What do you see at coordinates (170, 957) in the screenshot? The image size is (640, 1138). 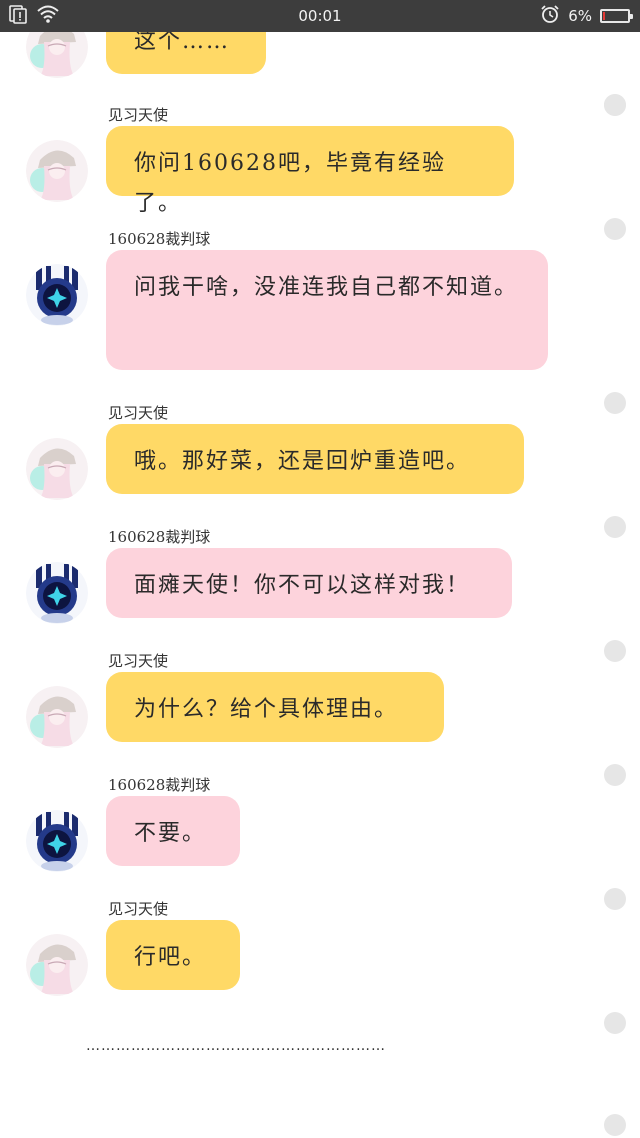 I see `message-text: 行吧。` at bounding box center [170, 957].